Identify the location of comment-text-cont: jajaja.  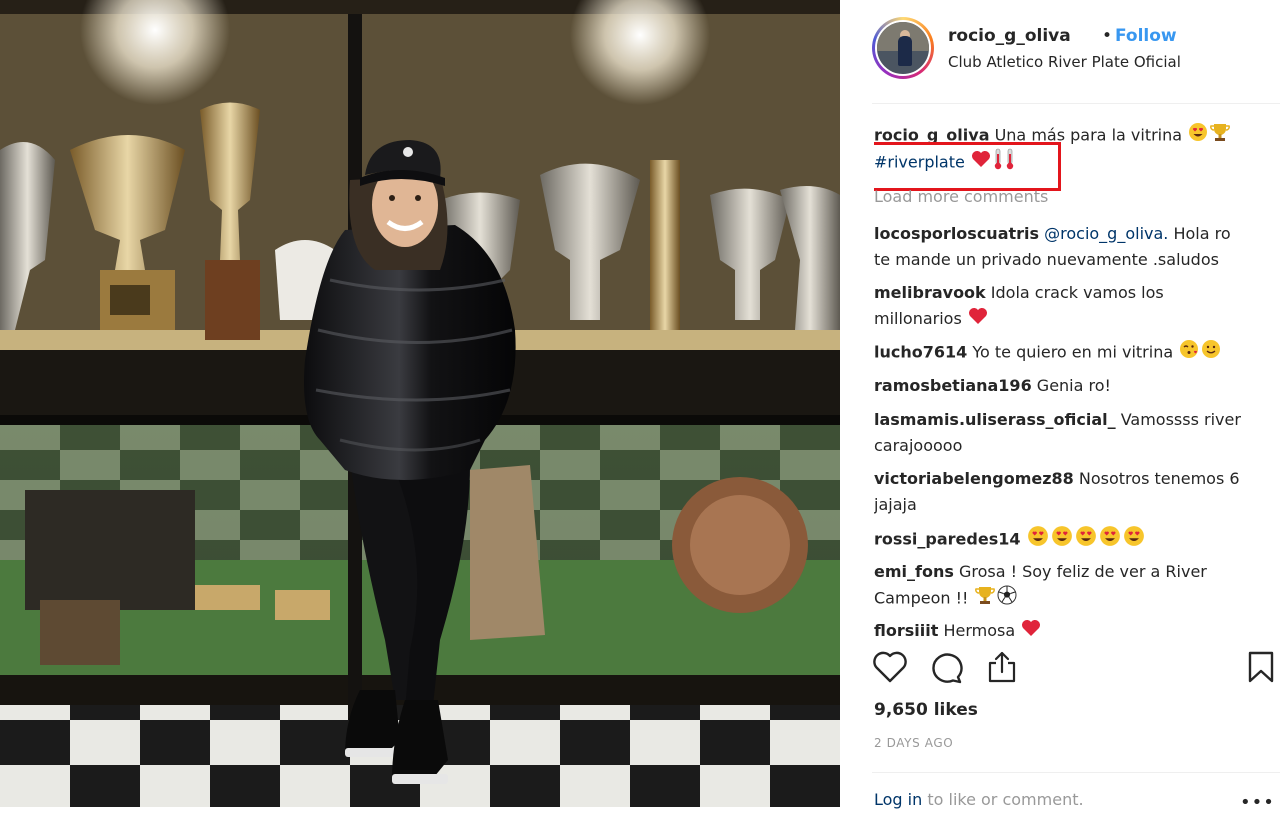
(895, 504).